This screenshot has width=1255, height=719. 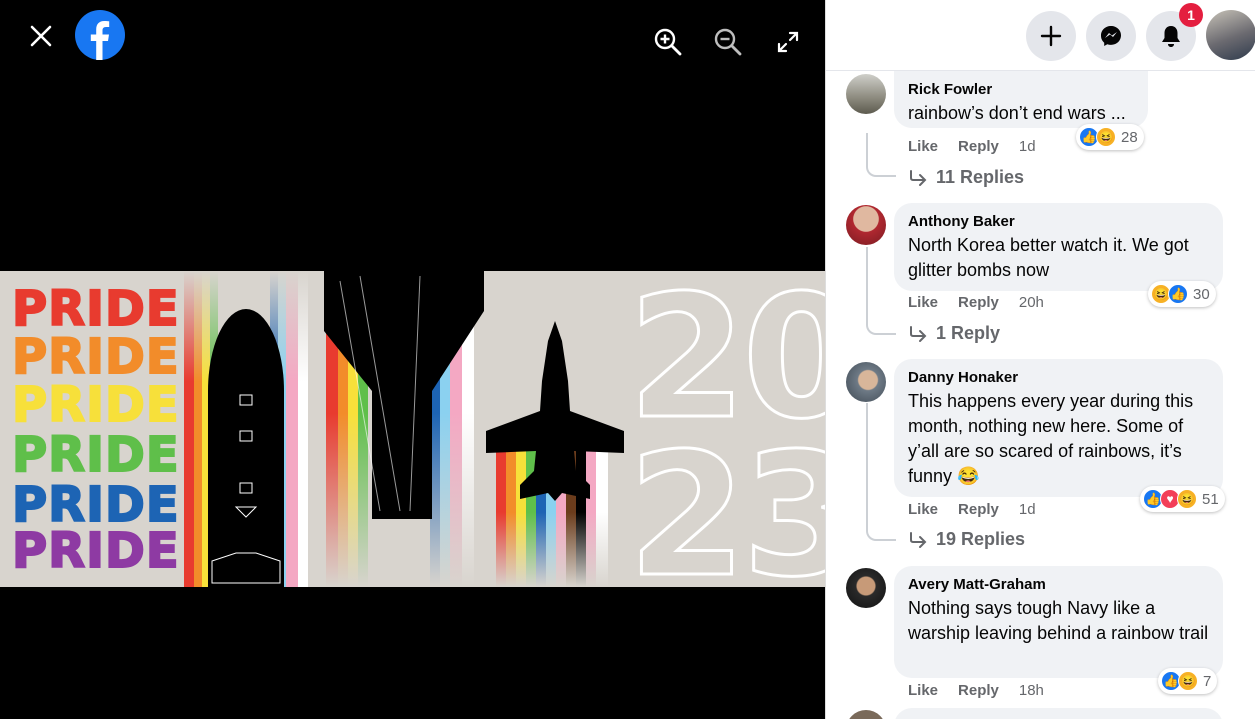 What do you see at coordinates (1059, 378) in the screenshot?
I see `commenter-name: Danny Honaker` at bounding box center [1059, 378].